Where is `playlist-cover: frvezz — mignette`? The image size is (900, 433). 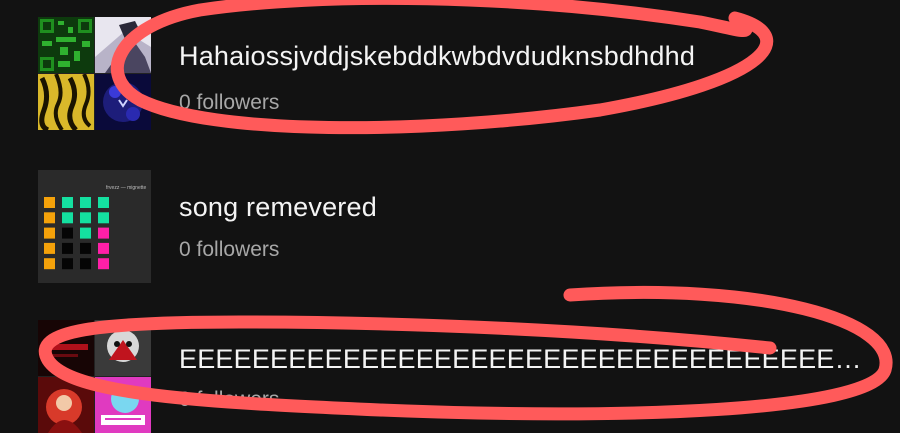
playlist-cover: frvezz — mignette is located at coordinates (94, 226).